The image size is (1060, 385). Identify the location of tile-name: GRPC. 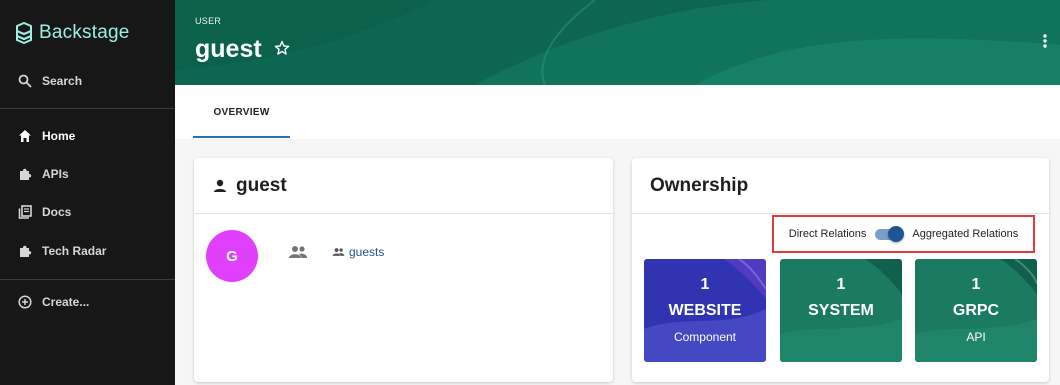
(976, 310).